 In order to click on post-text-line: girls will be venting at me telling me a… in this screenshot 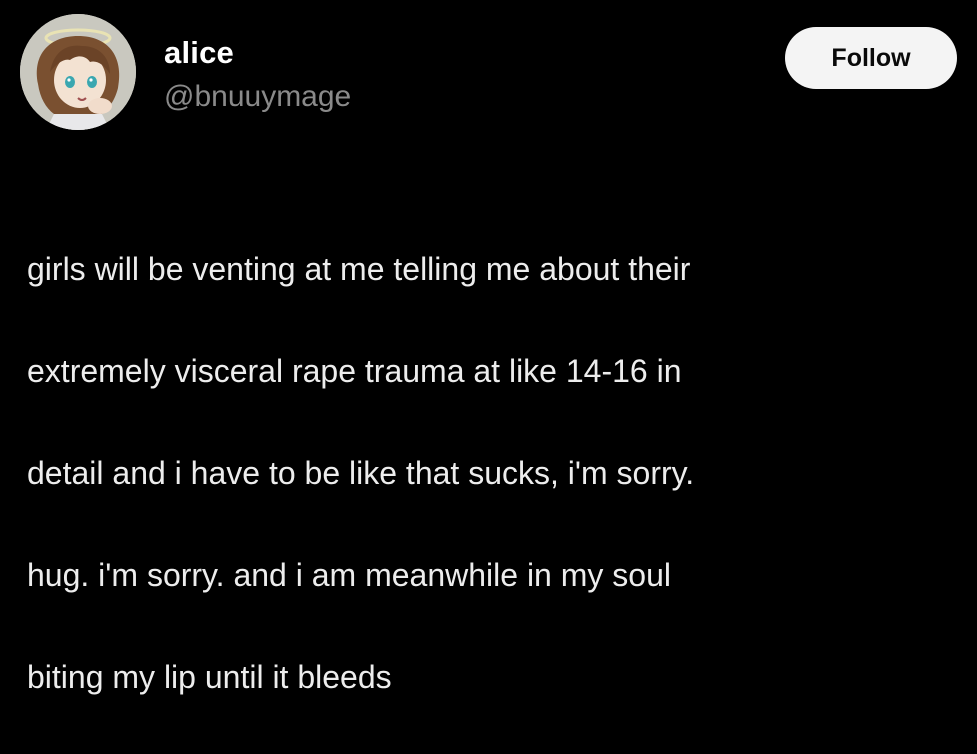, I will do `click(359, 269)`.